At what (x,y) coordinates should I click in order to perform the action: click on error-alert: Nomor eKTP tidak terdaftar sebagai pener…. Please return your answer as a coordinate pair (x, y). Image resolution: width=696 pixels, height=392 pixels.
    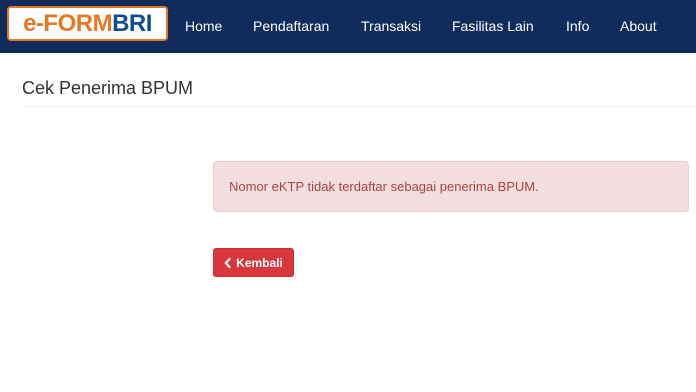
    Looking at the image, I should click on (451, 186).